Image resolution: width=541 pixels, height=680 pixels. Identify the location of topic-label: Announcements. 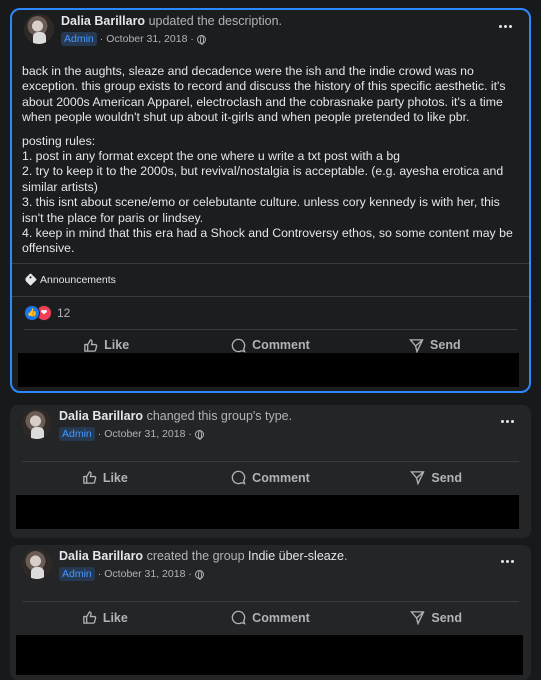
(78, 279).